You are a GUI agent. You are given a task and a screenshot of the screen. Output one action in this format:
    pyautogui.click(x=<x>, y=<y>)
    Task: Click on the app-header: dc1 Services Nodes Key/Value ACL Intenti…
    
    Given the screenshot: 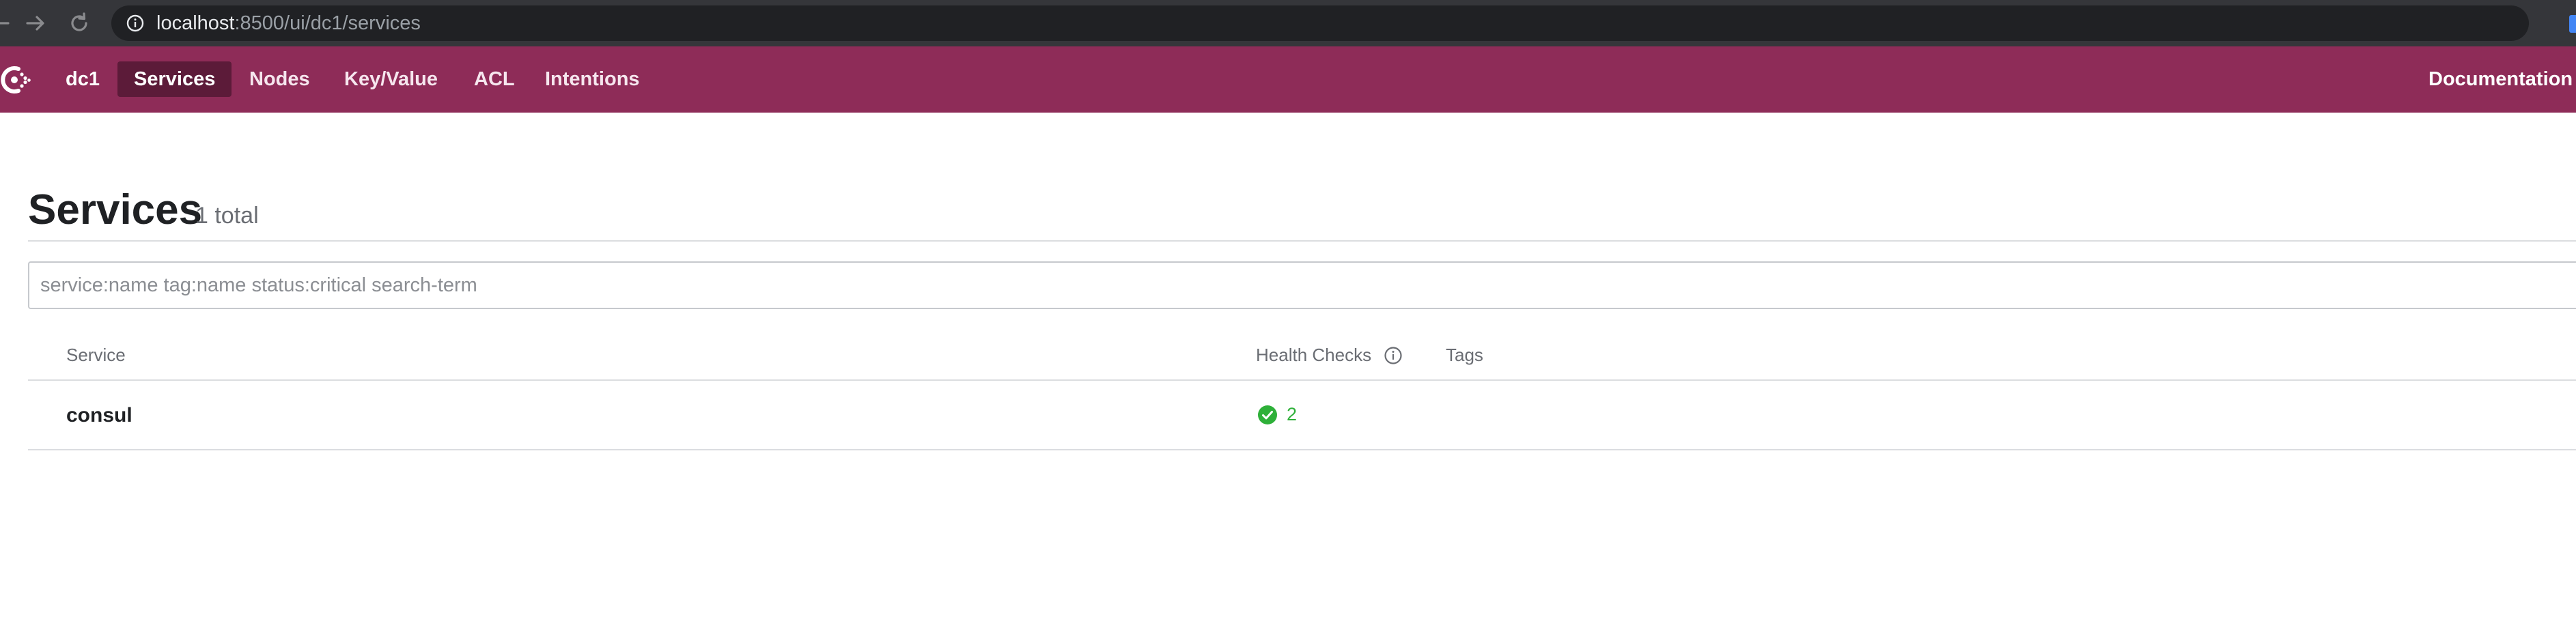 What is the action you would take?
    pyautogui.click(x=1288, y=79)
    